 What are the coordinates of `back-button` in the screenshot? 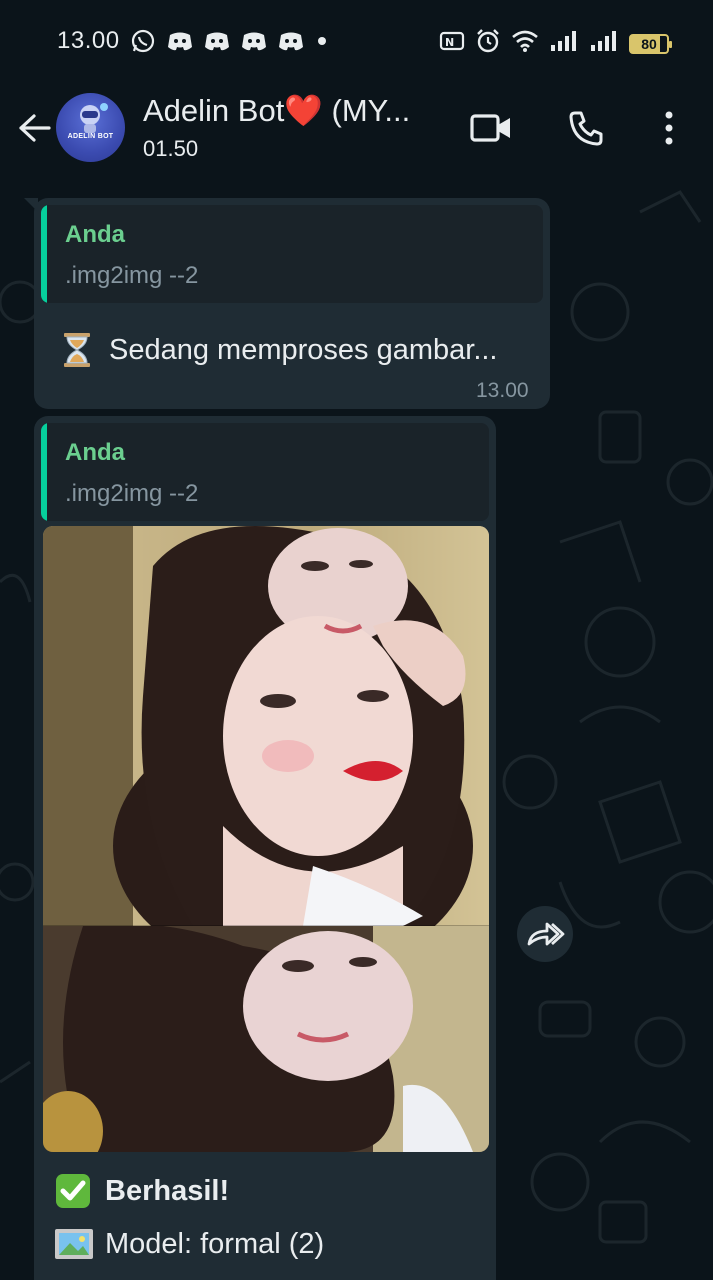 It's located at (34, 128).